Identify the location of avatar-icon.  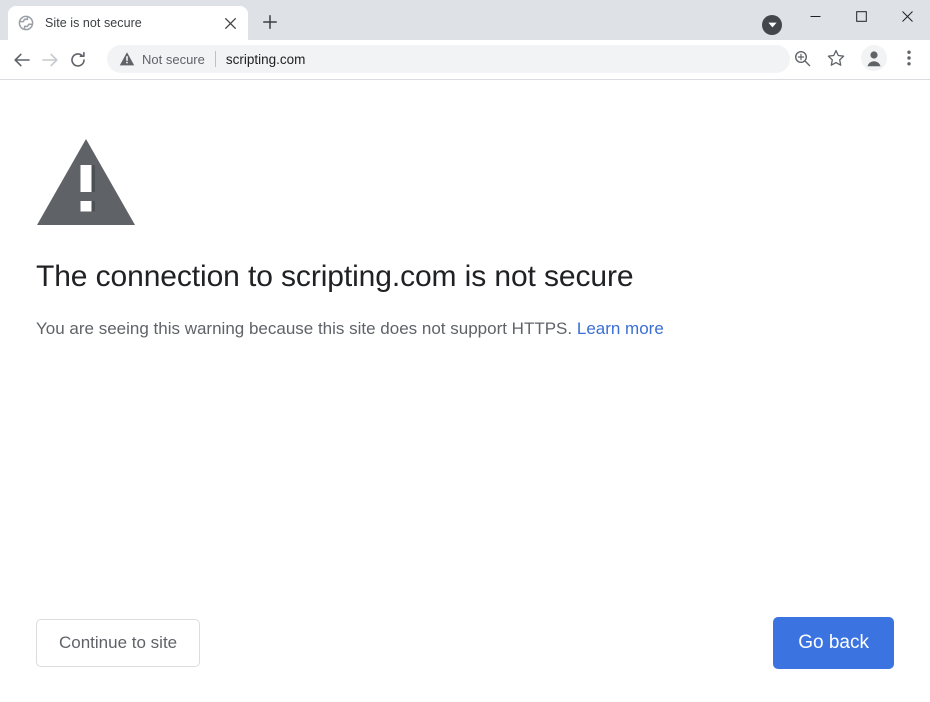
(874, 58).